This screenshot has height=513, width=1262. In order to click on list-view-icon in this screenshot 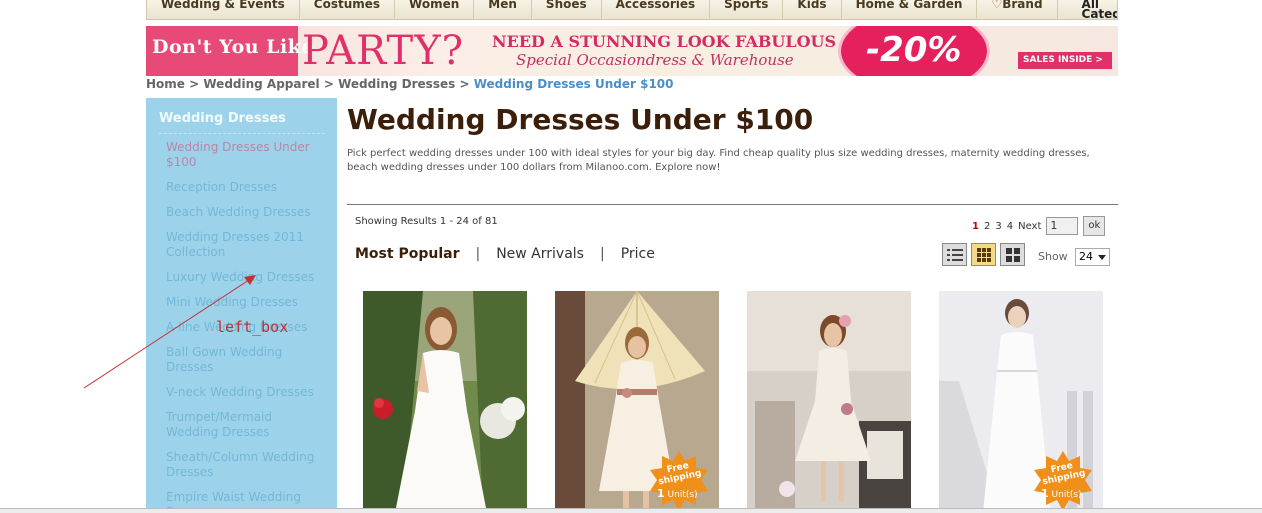, I will do `click(954, 254)`.